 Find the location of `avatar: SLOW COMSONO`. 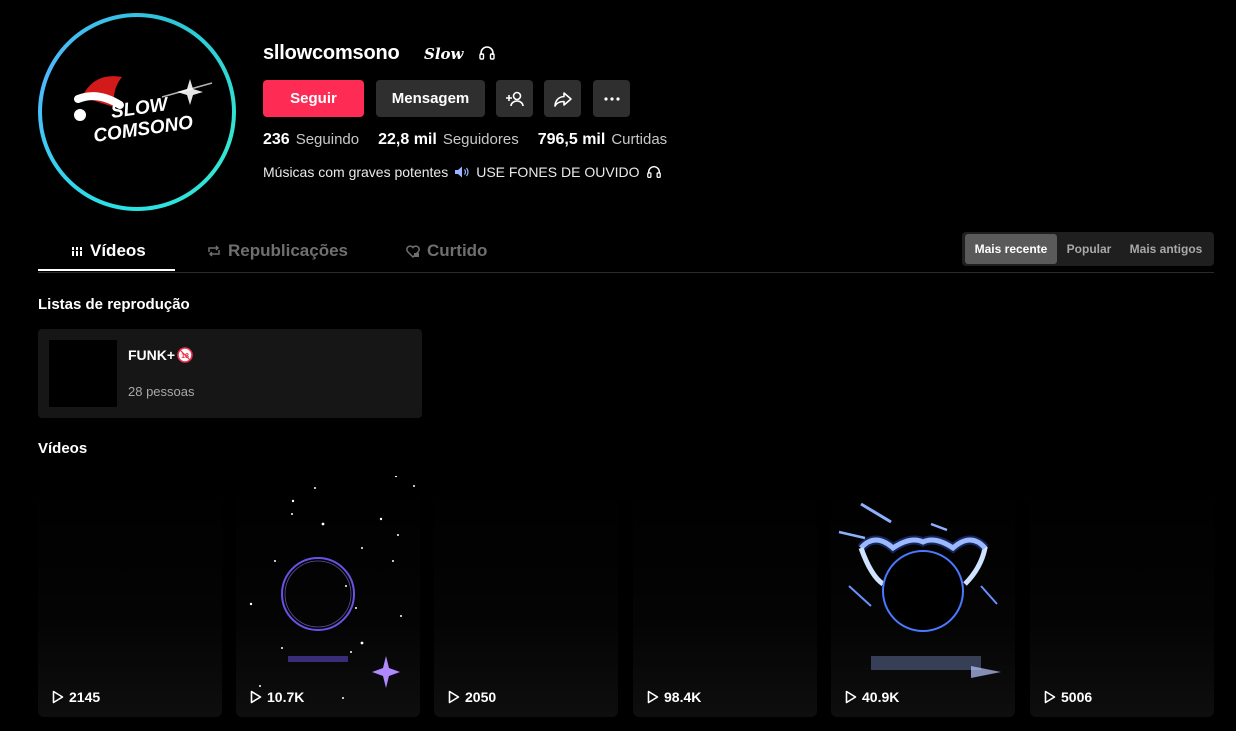

avatar: SLOW COMSONO is located at coordinates (137, 112).